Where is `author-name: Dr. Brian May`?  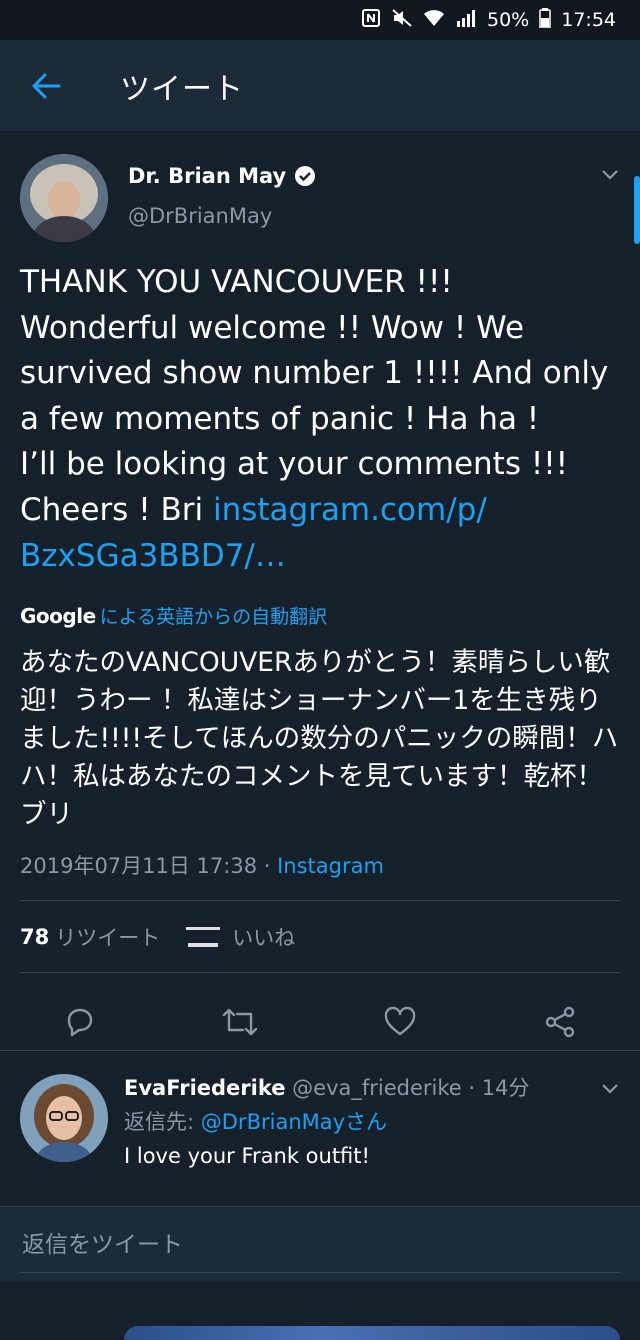 author-name: Dr. Brian May is located at coordinates (222, 176).